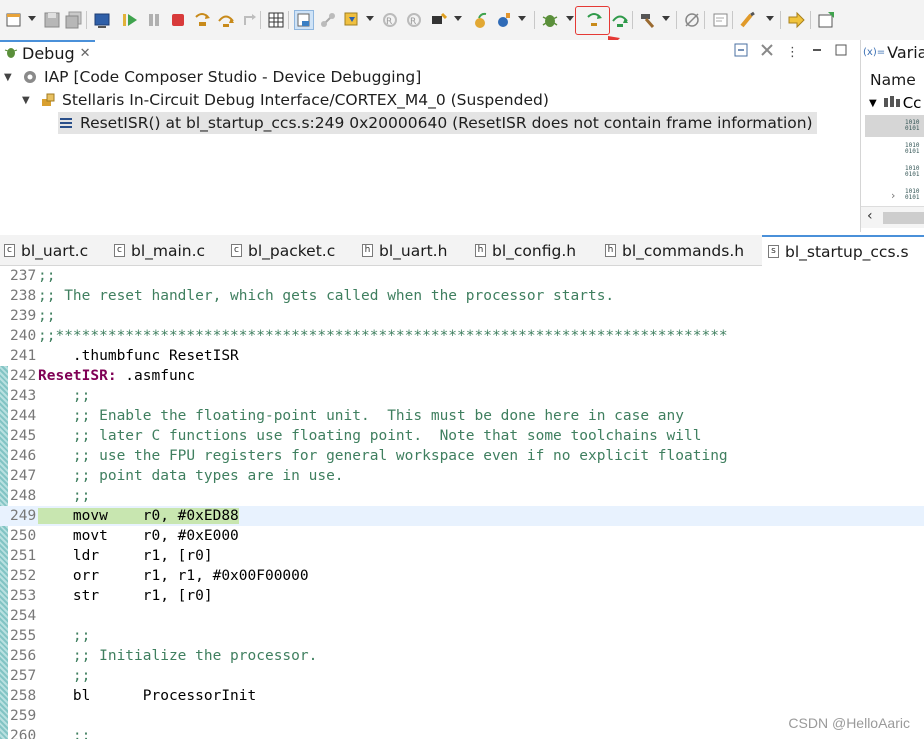  Describe the element at coordinates (130, 20) in the screenshot. I see `resume-icon` at that location.